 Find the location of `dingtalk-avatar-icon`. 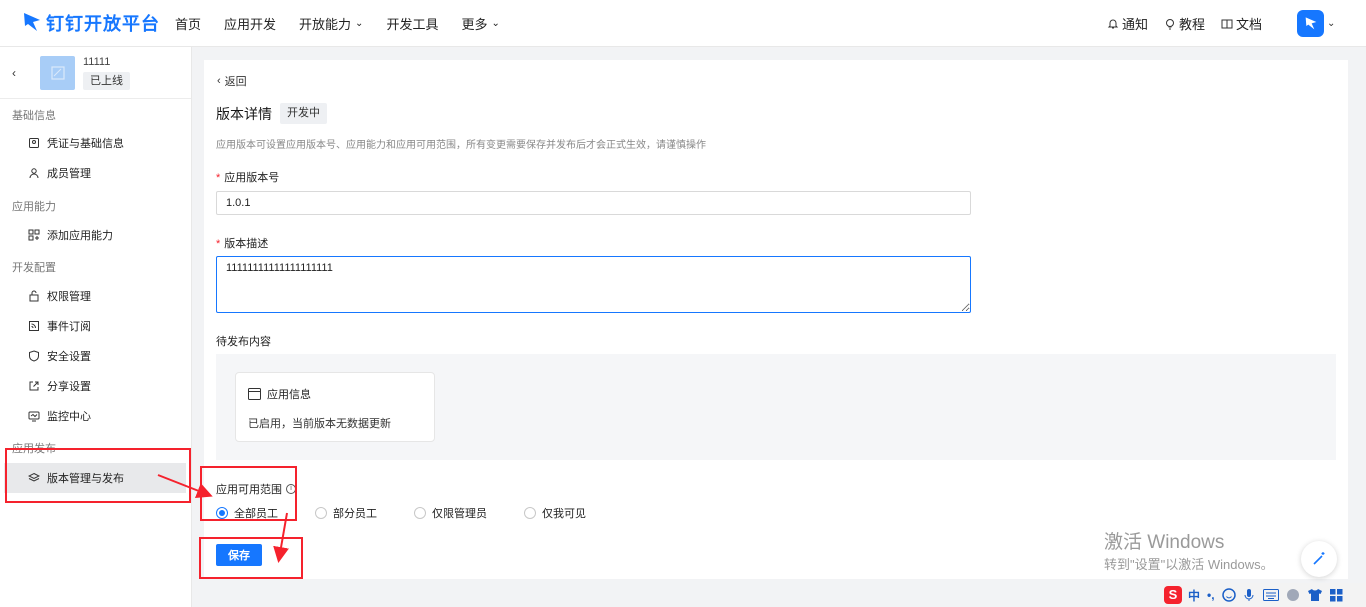

dingtalk-avatar-icon is located at coordinates (1310, 22).